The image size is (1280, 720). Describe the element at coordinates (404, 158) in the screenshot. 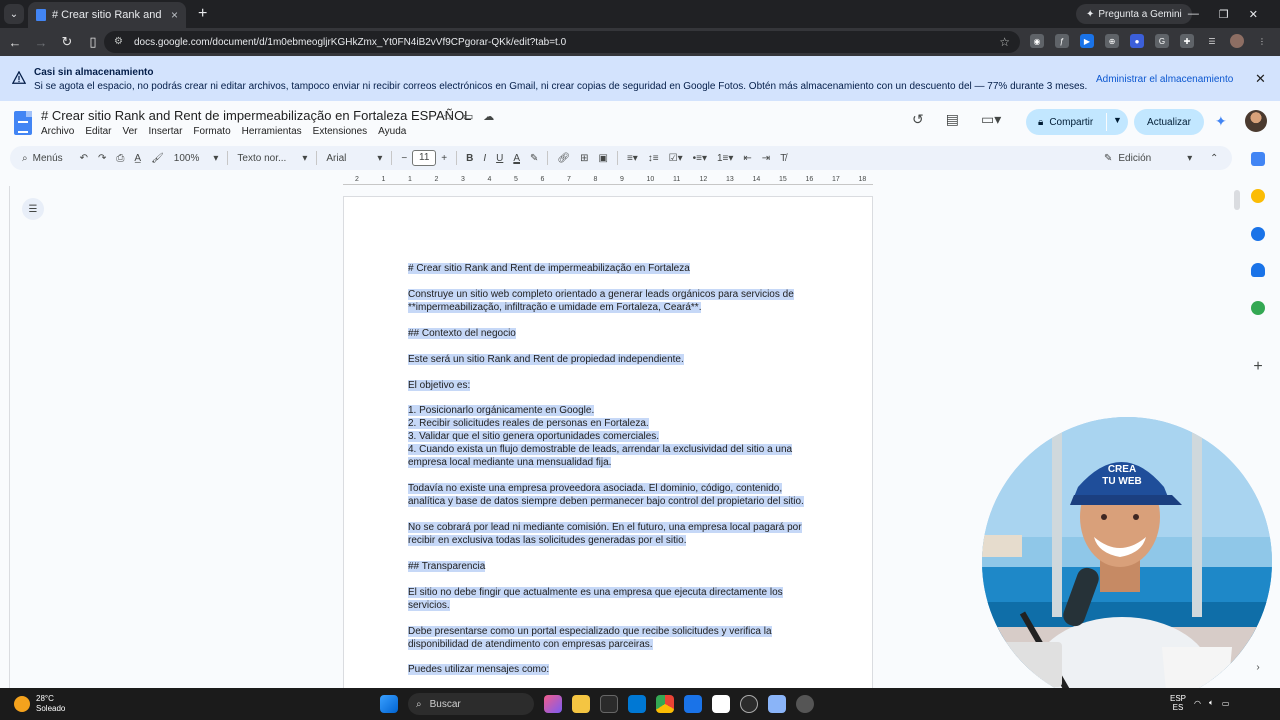

I see `decrease-font-icon: −` at that location.